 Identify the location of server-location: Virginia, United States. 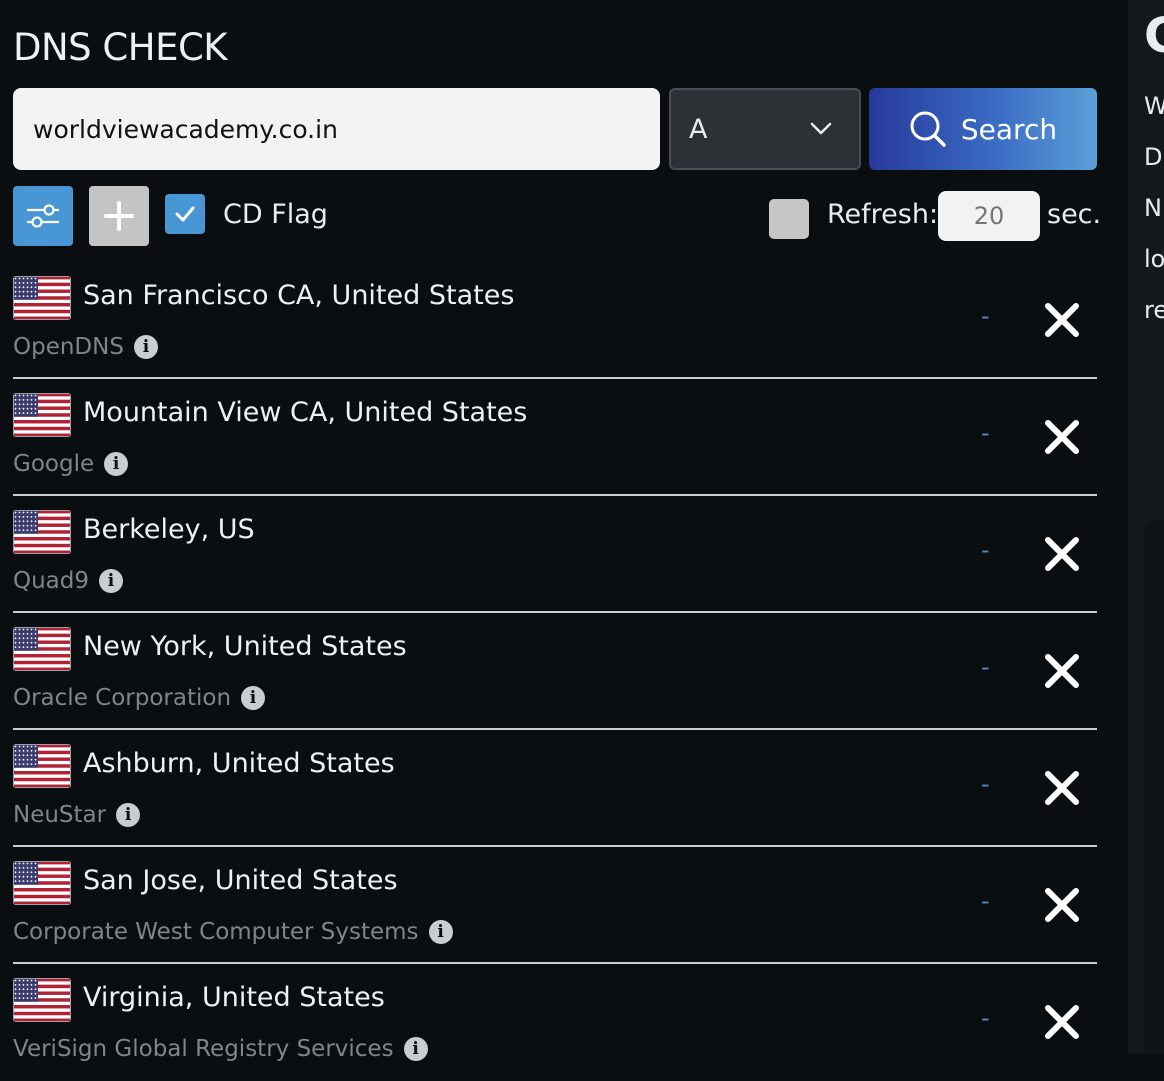
(234, 997).